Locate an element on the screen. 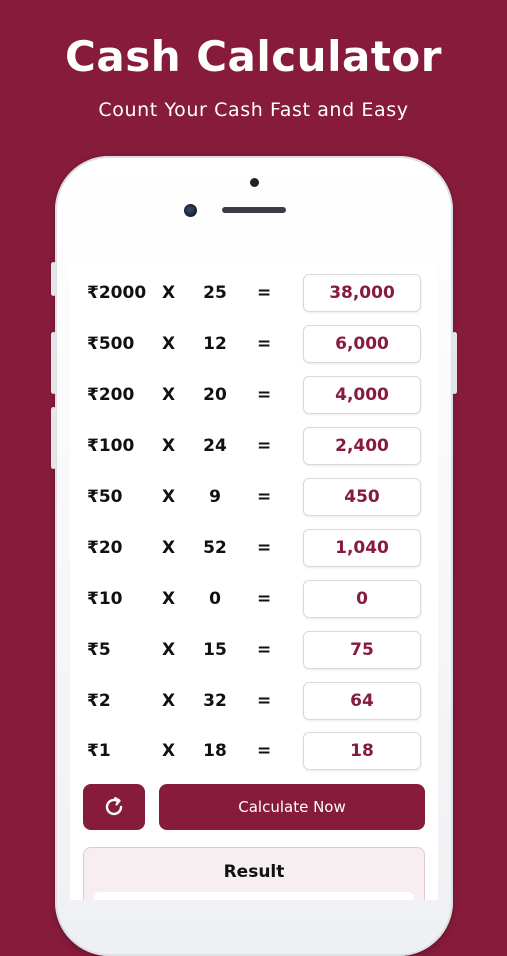 This screenshot has width=507, height=956. quantity-field: 20 is located at coordinates (215, 395).